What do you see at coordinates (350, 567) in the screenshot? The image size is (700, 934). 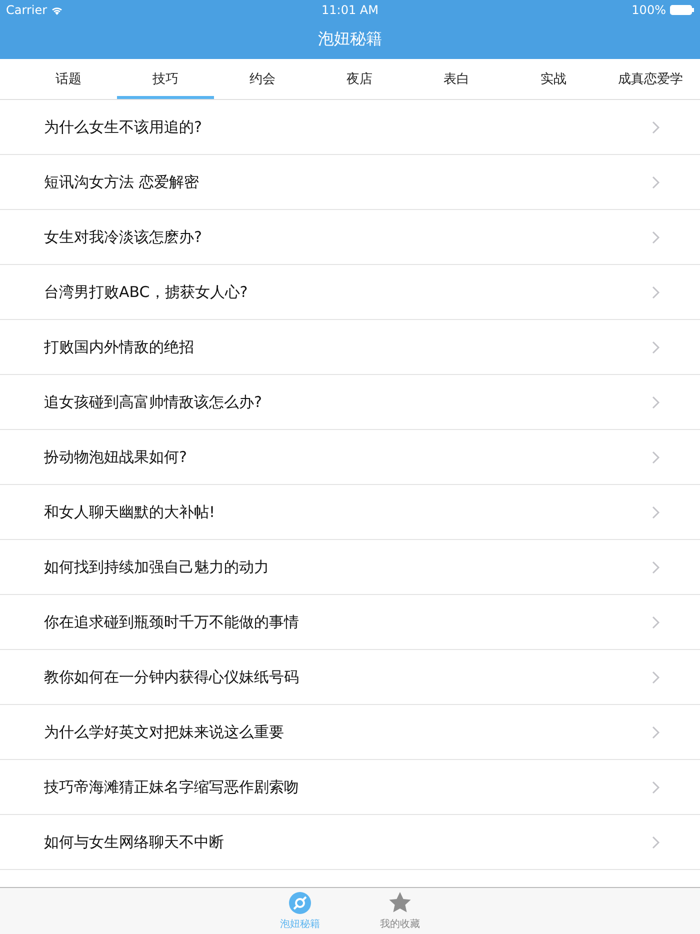 I see `article-row: 如何找到持续加强自己魅力的动力` at bounding box center [350, 567].